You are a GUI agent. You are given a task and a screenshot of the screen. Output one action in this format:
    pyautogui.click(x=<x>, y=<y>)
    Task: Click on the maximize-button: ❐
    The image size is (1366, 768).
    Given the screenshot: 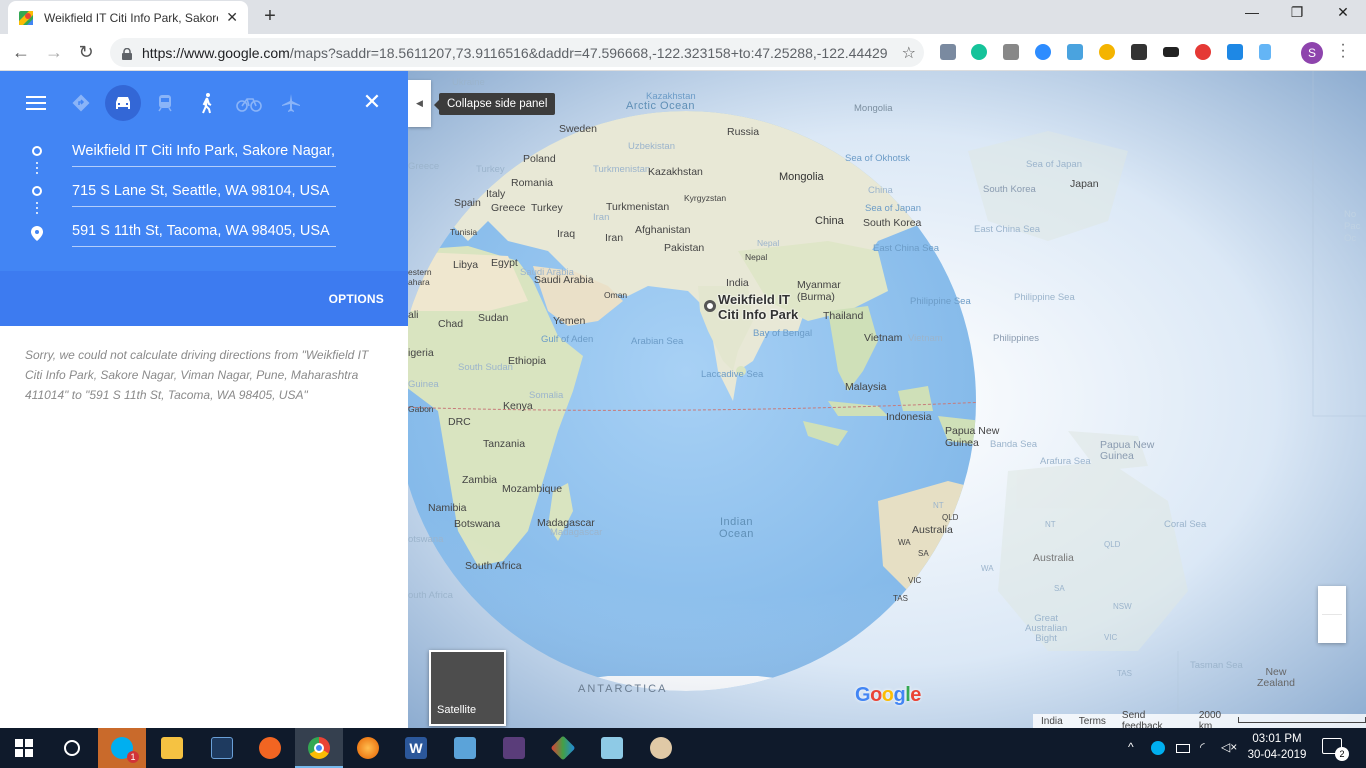 What is the action you would take?
    pyautogui.click(x=1297, y=12)
    